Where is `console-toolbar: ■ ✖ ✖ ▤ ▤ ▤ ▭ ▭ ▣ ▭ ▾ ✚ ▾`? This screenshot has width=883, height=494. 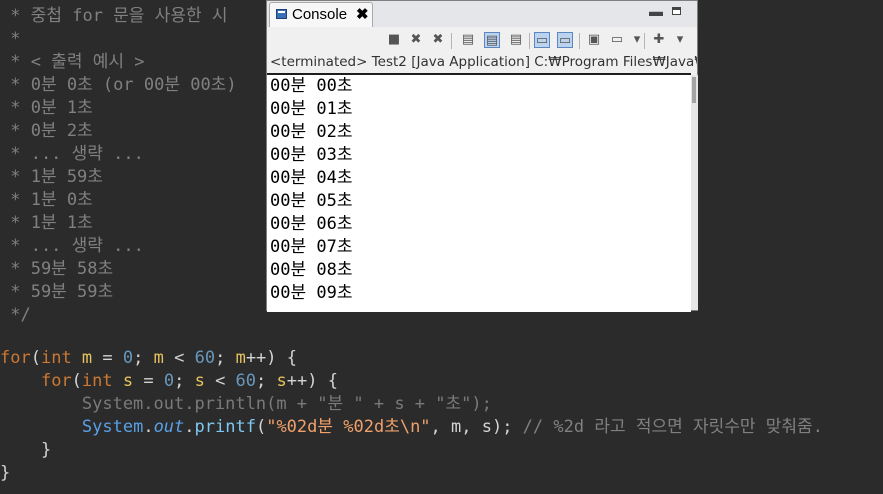
console-toolbar: ■ ✖ ✖ ▤ ▤ ▤ ▭ ▭ ▣ ▭ ▾ ✚ ▾ is located at coordinates (482, 41).